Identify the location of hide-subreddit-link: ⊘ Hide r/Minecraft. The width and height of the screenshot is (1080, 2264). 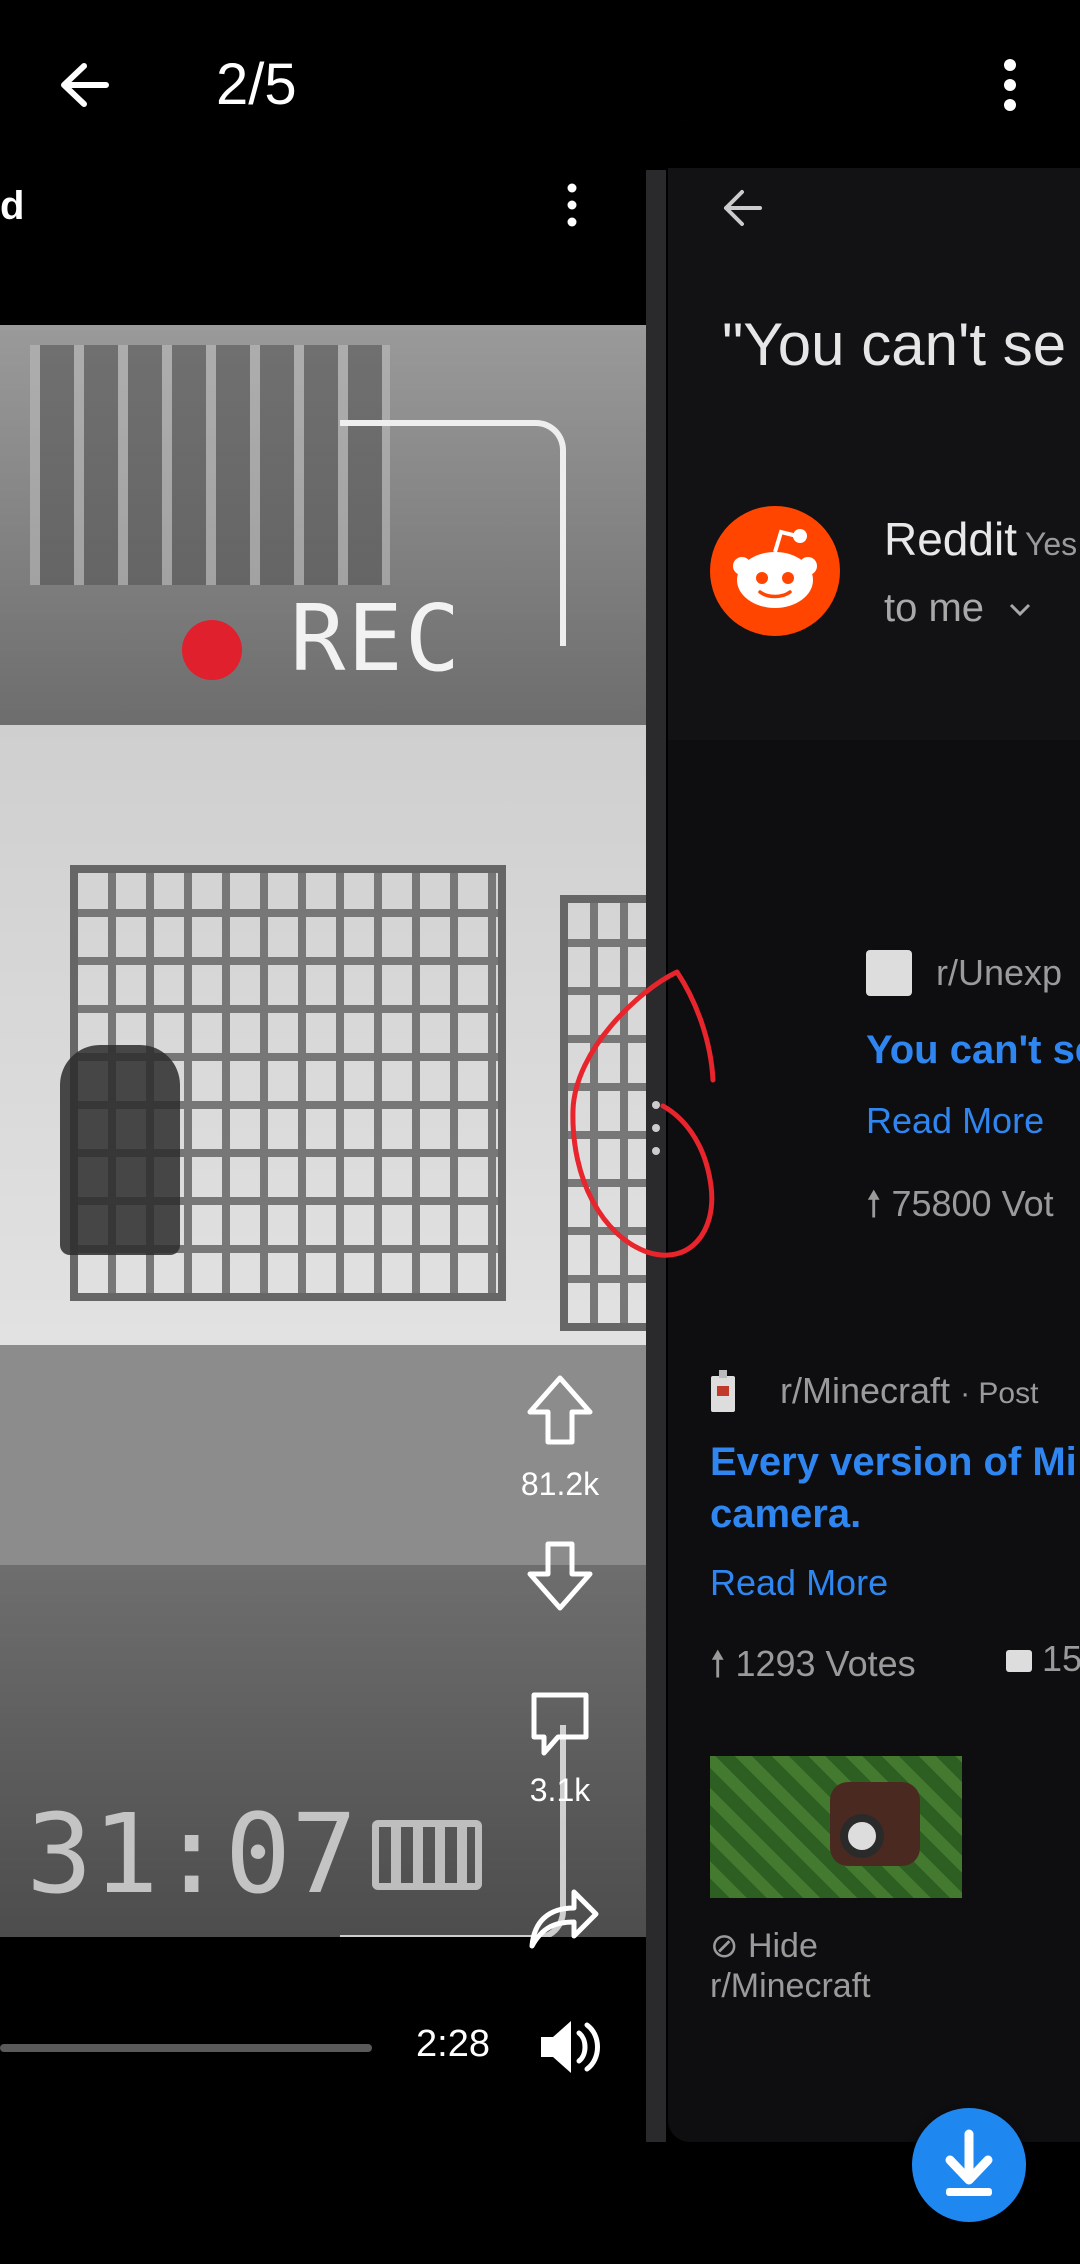
(790, 1966).